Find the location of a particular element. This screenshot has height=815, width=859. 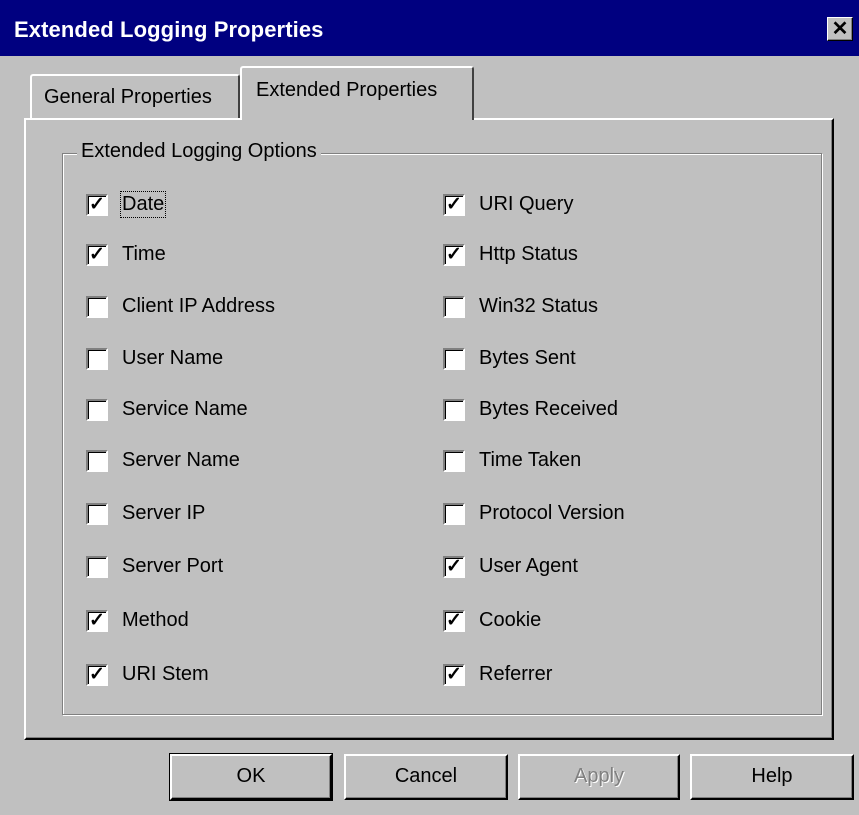

option-label: Time is located at coordinates (144, 254).